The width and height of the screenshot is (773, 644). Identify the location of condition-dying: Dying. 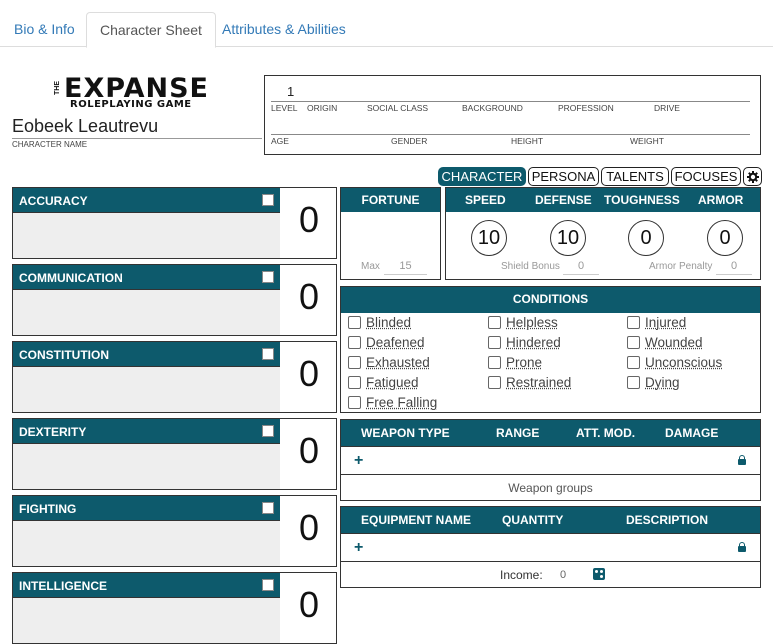
(653, 382).